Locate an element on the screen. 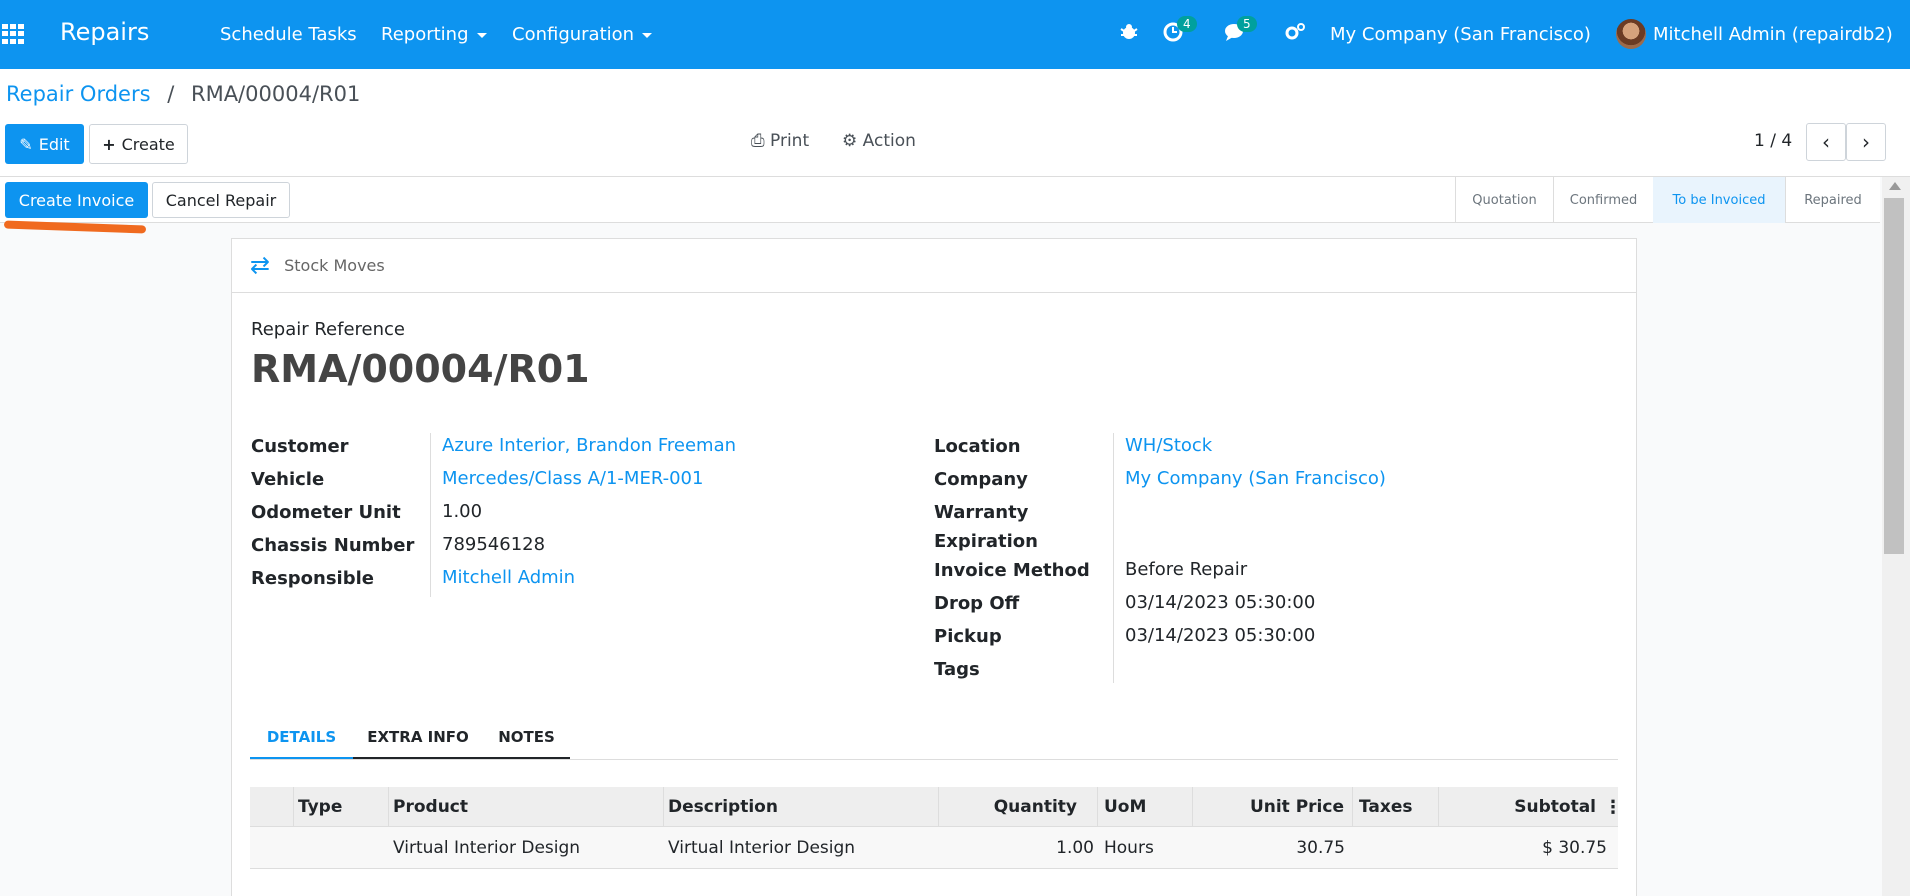 The height and width of the screenshot is (896, 1910). chassis-label: Chassis Number is located at coordinates (333, 545).